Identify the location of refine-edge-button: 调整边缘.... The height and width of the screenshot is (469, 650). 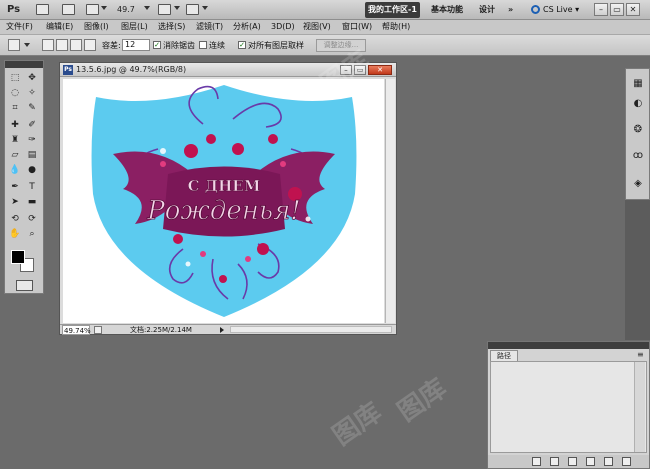
(341, 45).